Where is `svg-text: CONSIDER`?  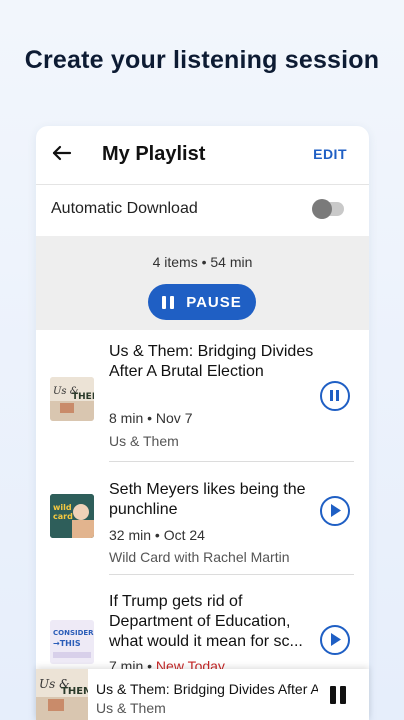 svg-text: CONSIDER is located at coordinates (73, 633).